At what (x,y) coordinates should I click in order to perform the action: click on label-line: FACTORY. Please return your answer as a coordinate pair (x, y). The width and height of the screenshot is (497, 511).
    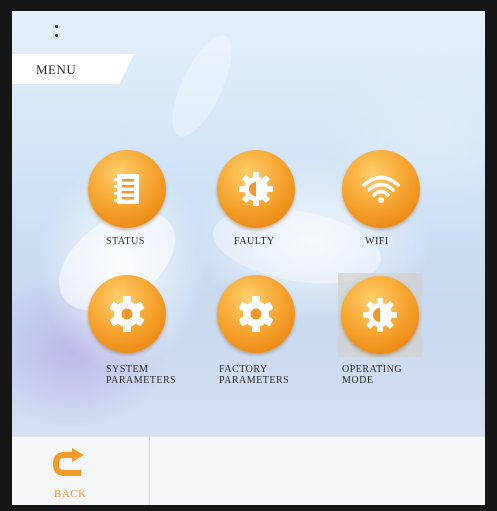
    Looking at the image, I should click on (243, 369).